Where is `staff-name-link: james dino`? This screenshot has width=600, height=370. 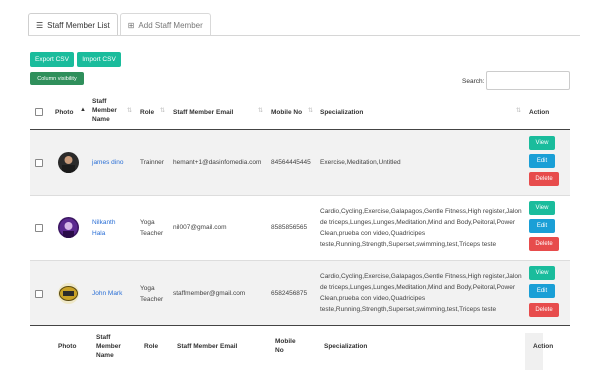
staff-name-link: james dino is located at coordinates (107, 162).